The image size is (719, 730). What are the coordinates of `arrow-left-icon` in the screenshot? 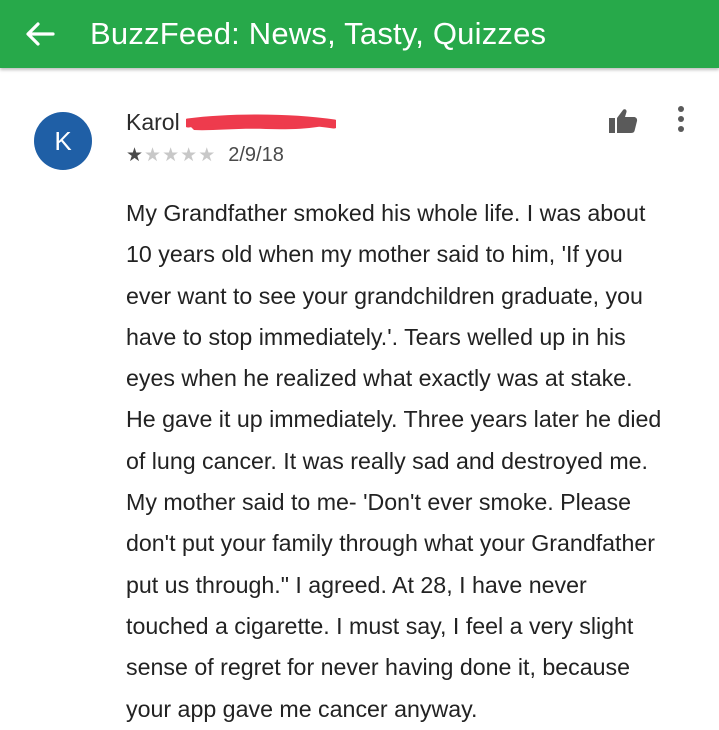 It's located at (40, 34).